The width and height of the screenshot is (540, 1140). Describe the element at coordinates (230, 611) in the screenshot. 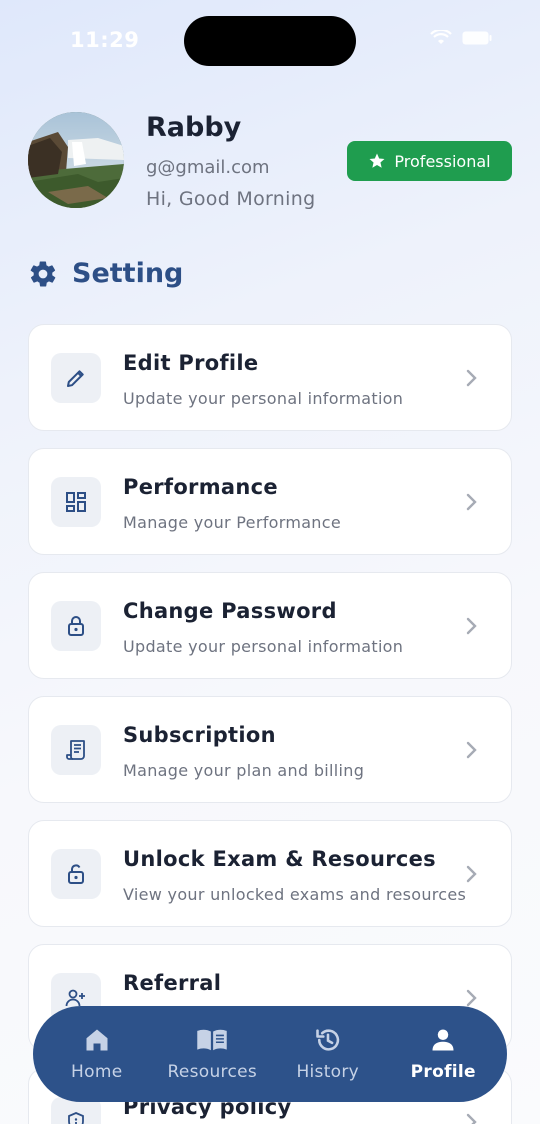

I see `menu-item-title: Change Password` at that location.